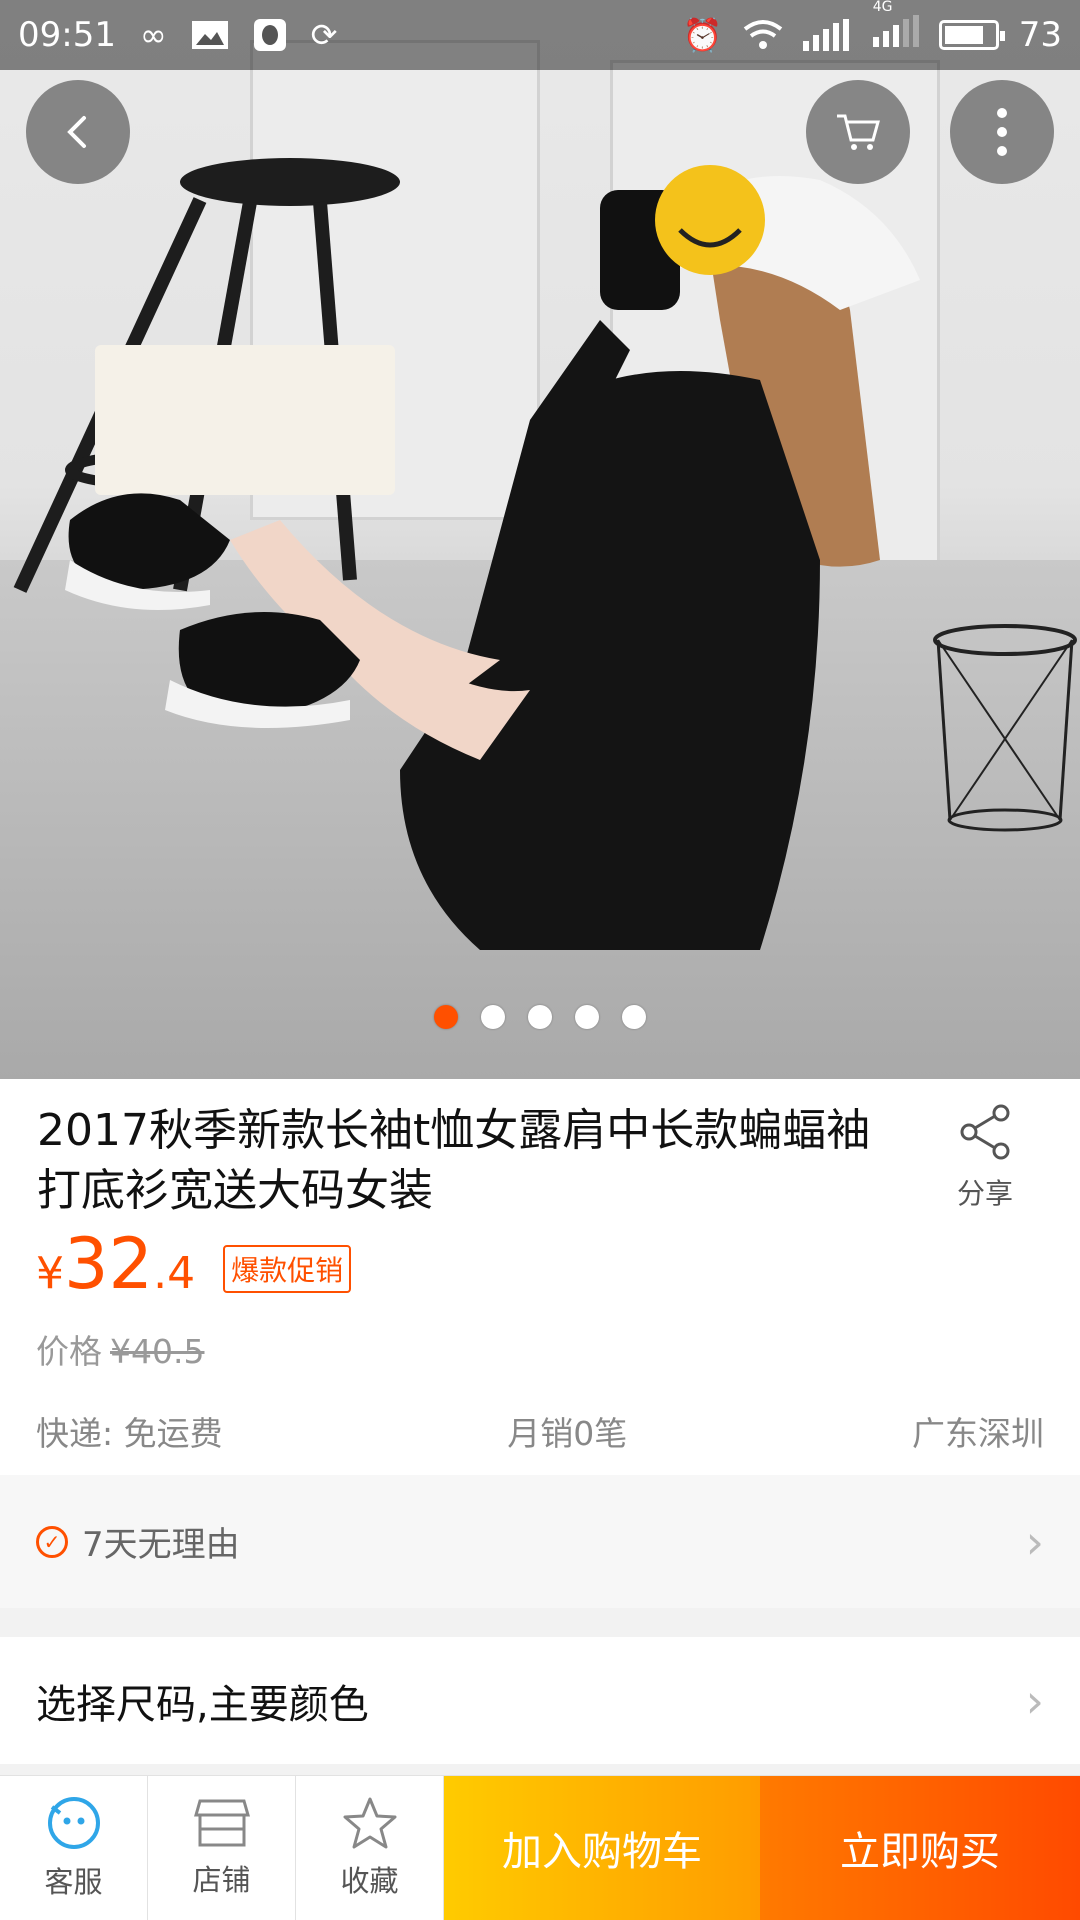 This screenshot has width=1080, height=1920. Describe the element at coordinates (567, 1433) in the screenshot. I see `monthly-sales: 月销0笔` at that location.